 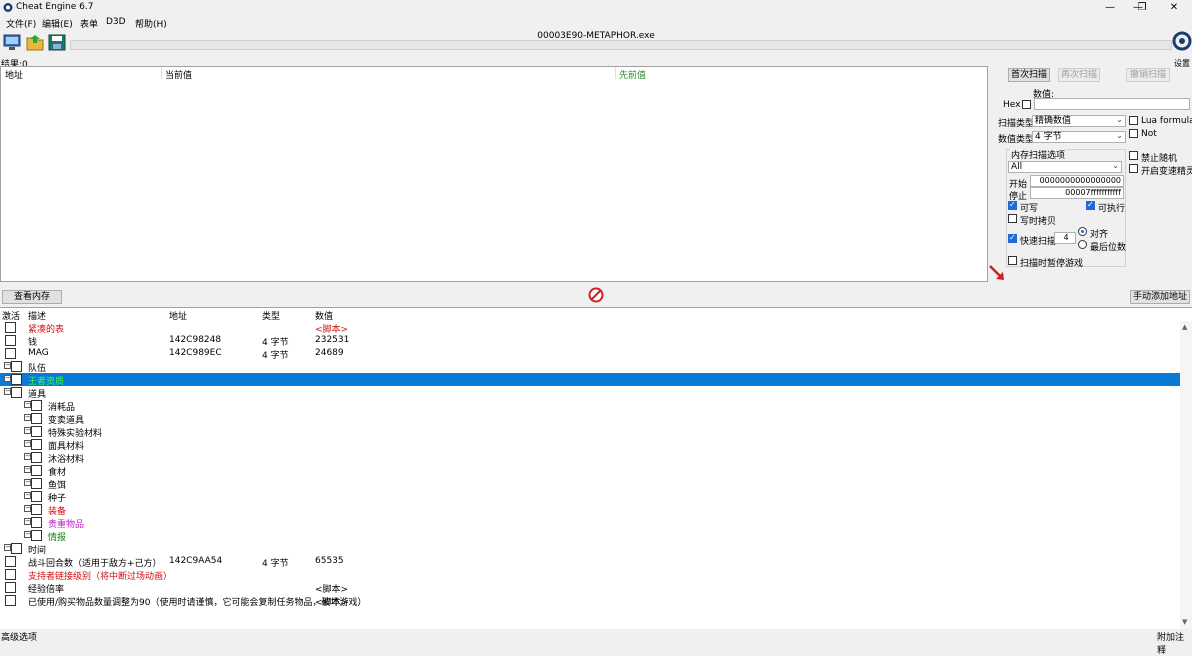 What do you see at coordinates (590, 341) in the screenshot?
I see `table-row: 钱 142C98248 4 字节 232531` at bounding box center [590, 341].